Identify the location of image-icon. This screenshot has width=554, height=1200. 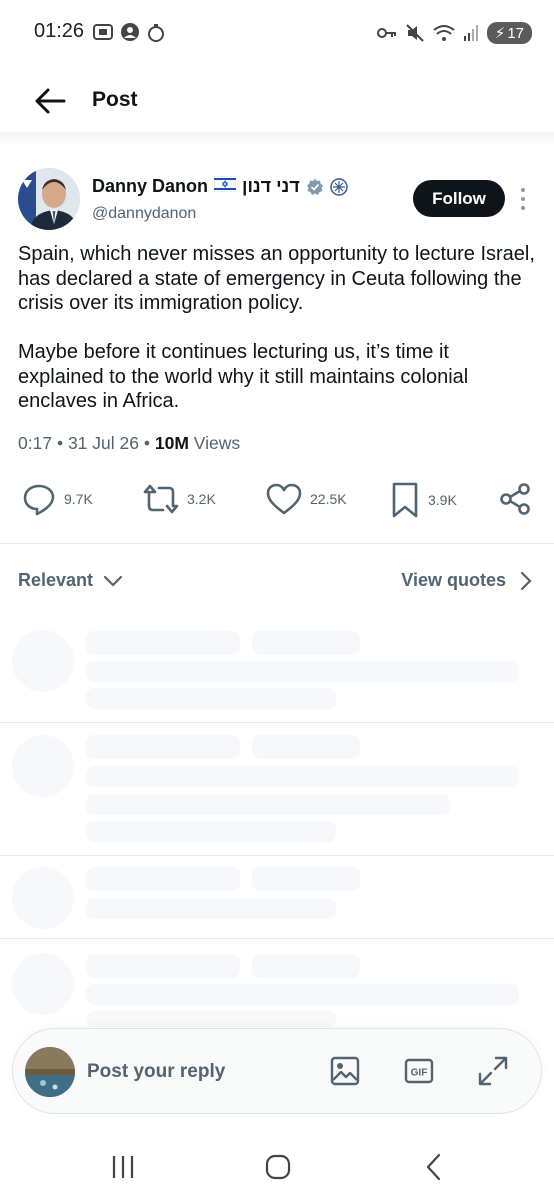
(345, 1071).